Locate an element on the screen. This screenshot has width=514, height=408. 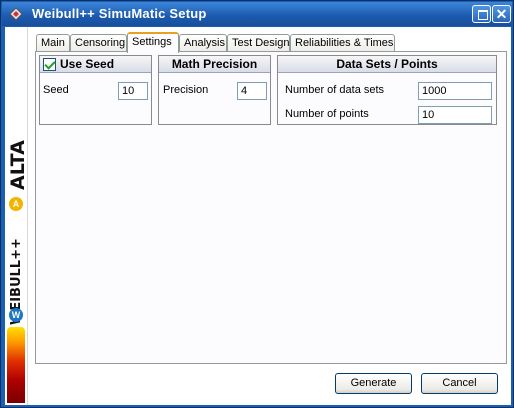
weibull-badge-letter: W is located at coordinates (16, 315).